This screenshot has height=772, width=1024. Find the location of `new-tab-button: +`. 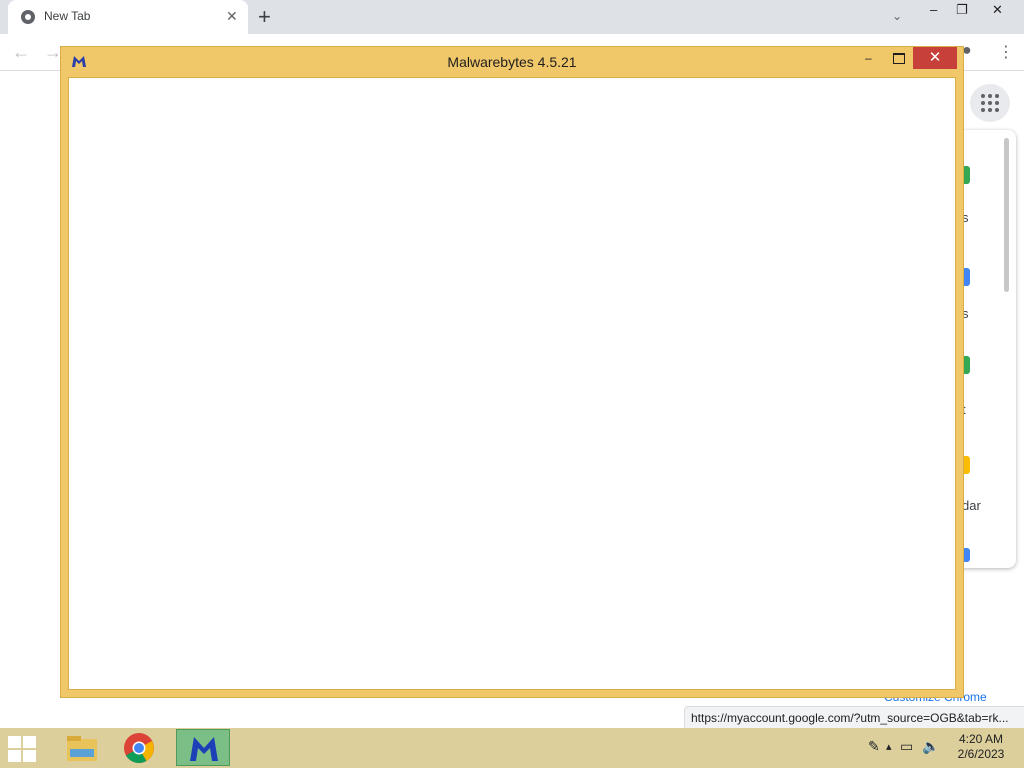

new-tab-button: + is located at coordinates (264, 17).